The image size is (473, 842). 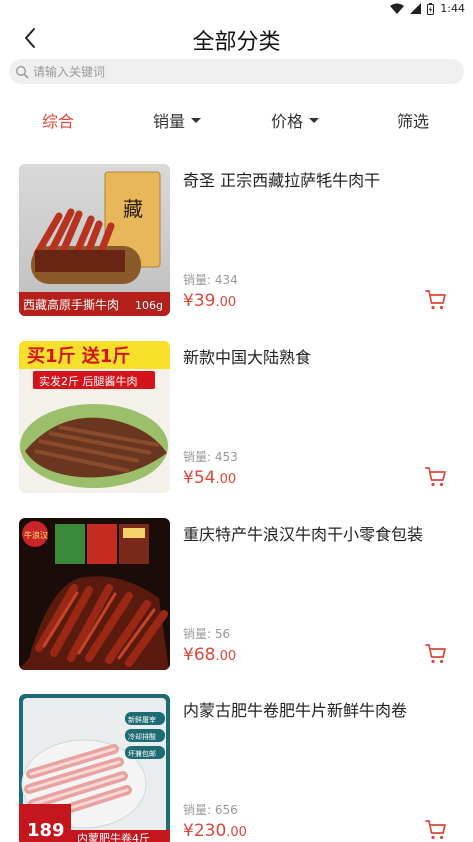 What do you see at coordinates (149, 305) in the screenshot?
I see `thumb-weight: 106g` at bounding box center [149, 305].